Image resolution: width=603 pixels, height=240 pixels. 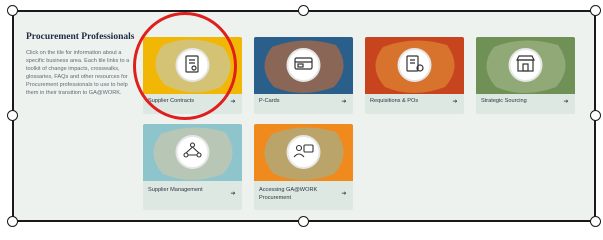 What do you see at coordinates (80, 37) in the screenshot?
I see `page-title: Procurement Professionals` at bounding box center [80, 37].